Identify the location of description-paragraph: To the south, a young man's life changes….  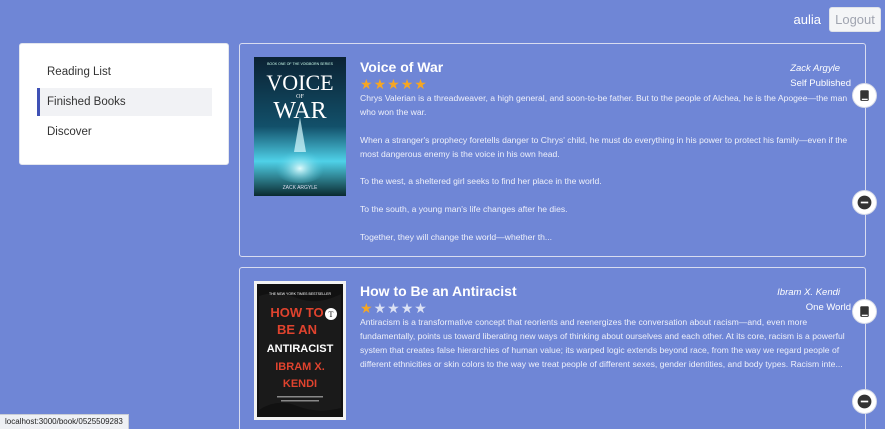
(464, 209).